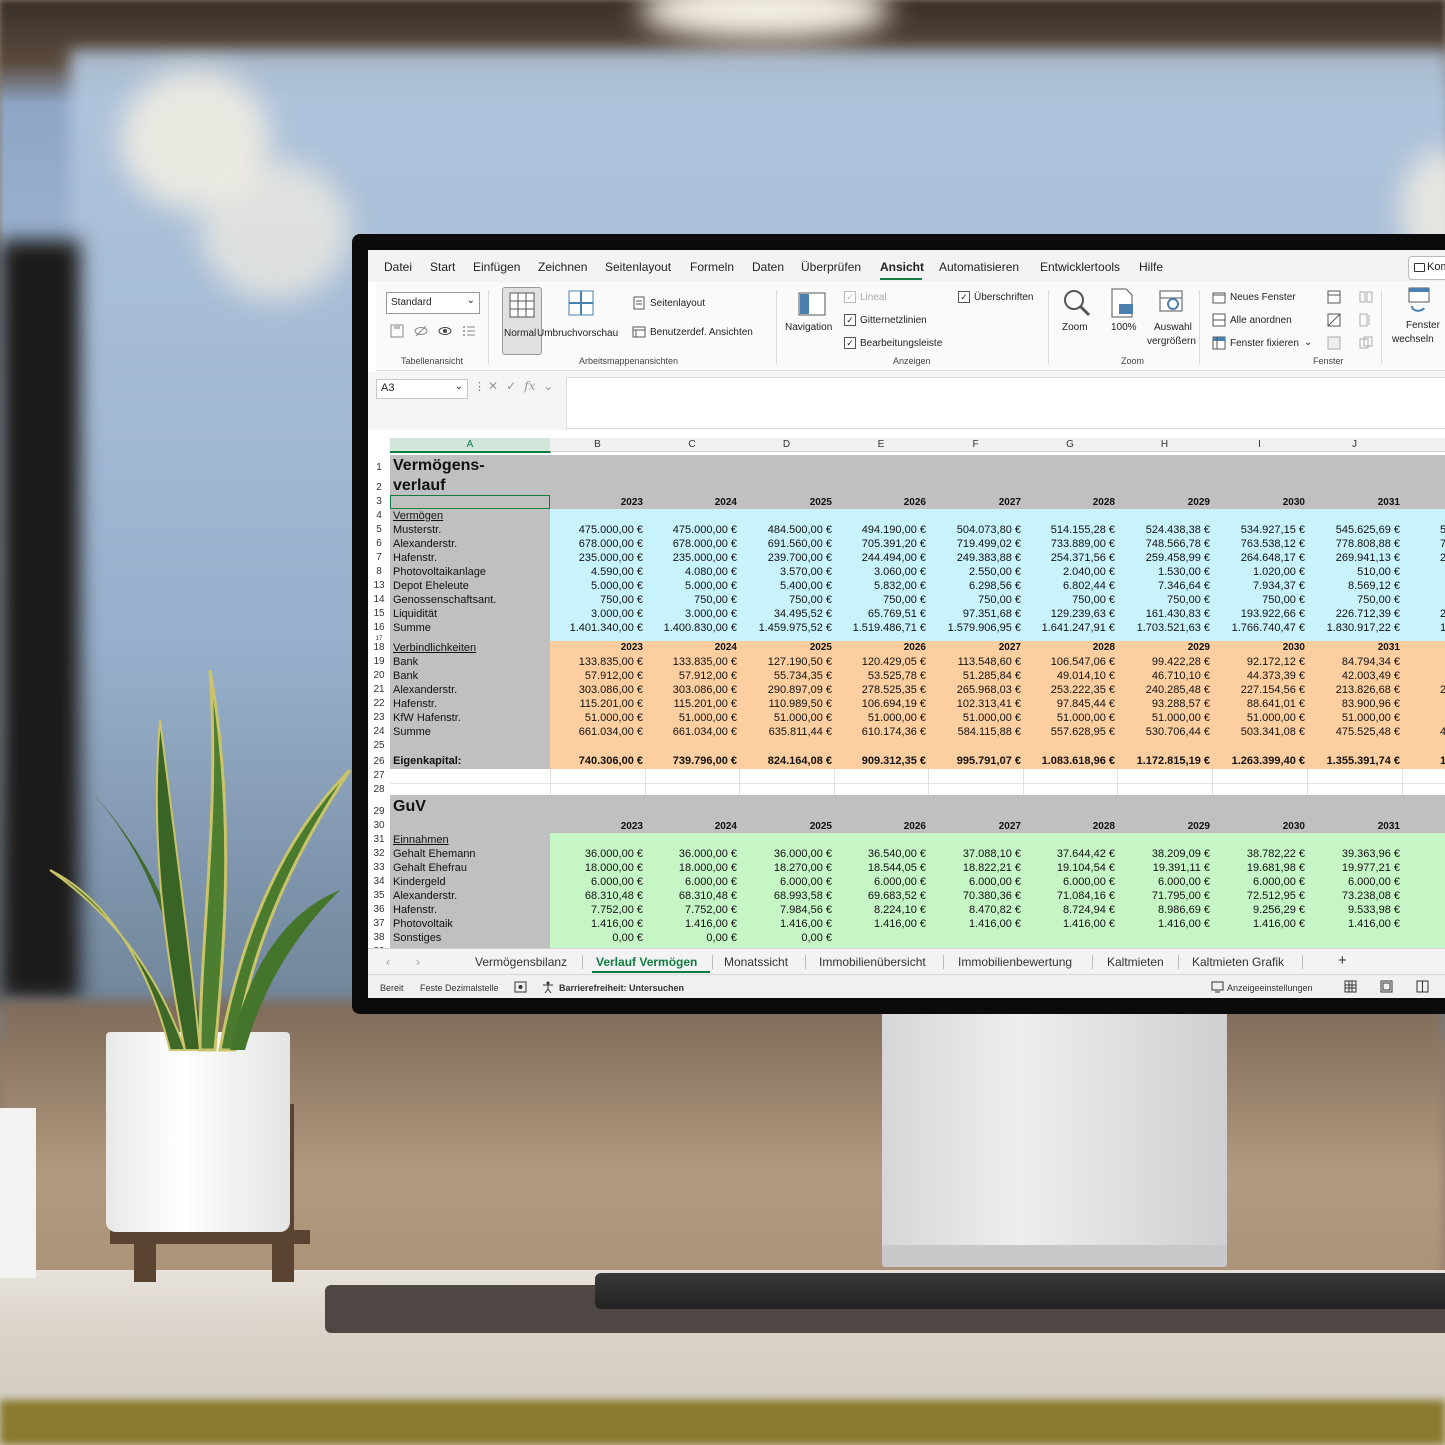 The width and height of the screenshot is (1445, 1445). What do you see at coordinates (1442, 544) in the screenshot?
I see `value-cell-partial: 7` at bounding box center [1442, 544].